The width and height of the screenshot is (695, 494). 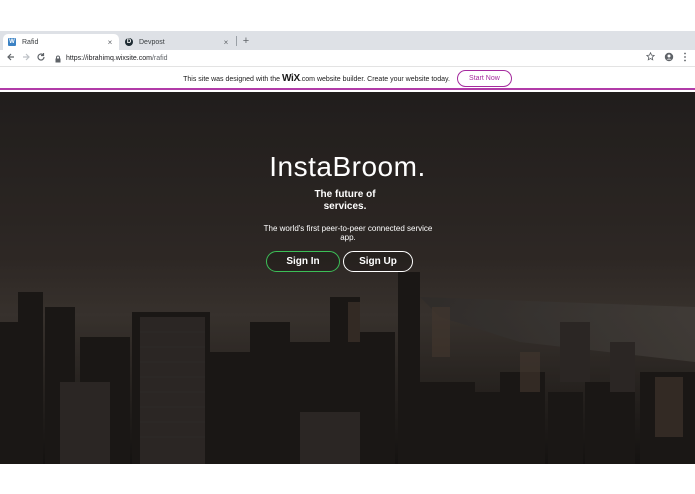 I want to click on back-arrow-icon, so click(x=11, y=58).